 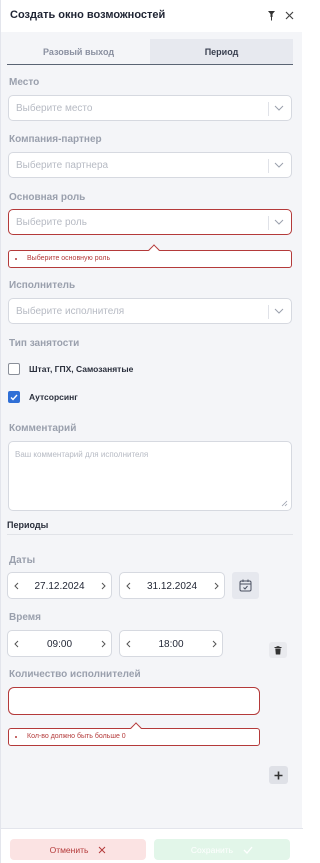 I want to click on comment-placeholder: Ваш комментарий для исполнителя, so click(x=82, y=454).